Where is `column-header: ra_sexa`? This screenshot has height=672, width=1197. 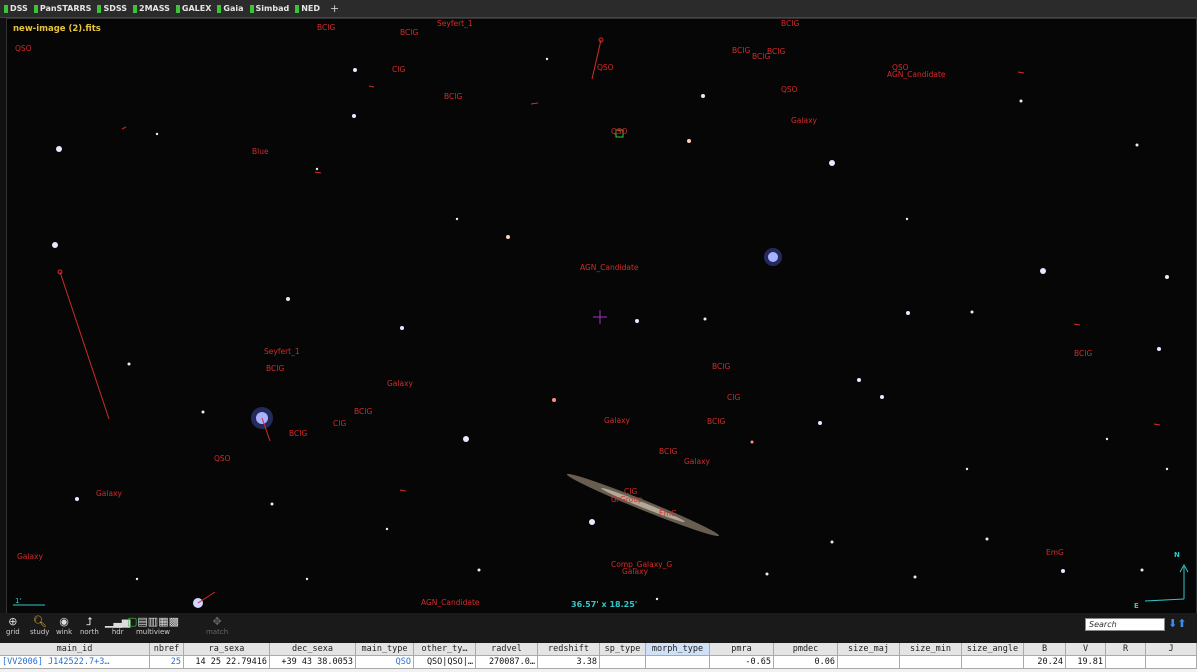 column-header: ra_sexa is located at coordinates (227, 649).